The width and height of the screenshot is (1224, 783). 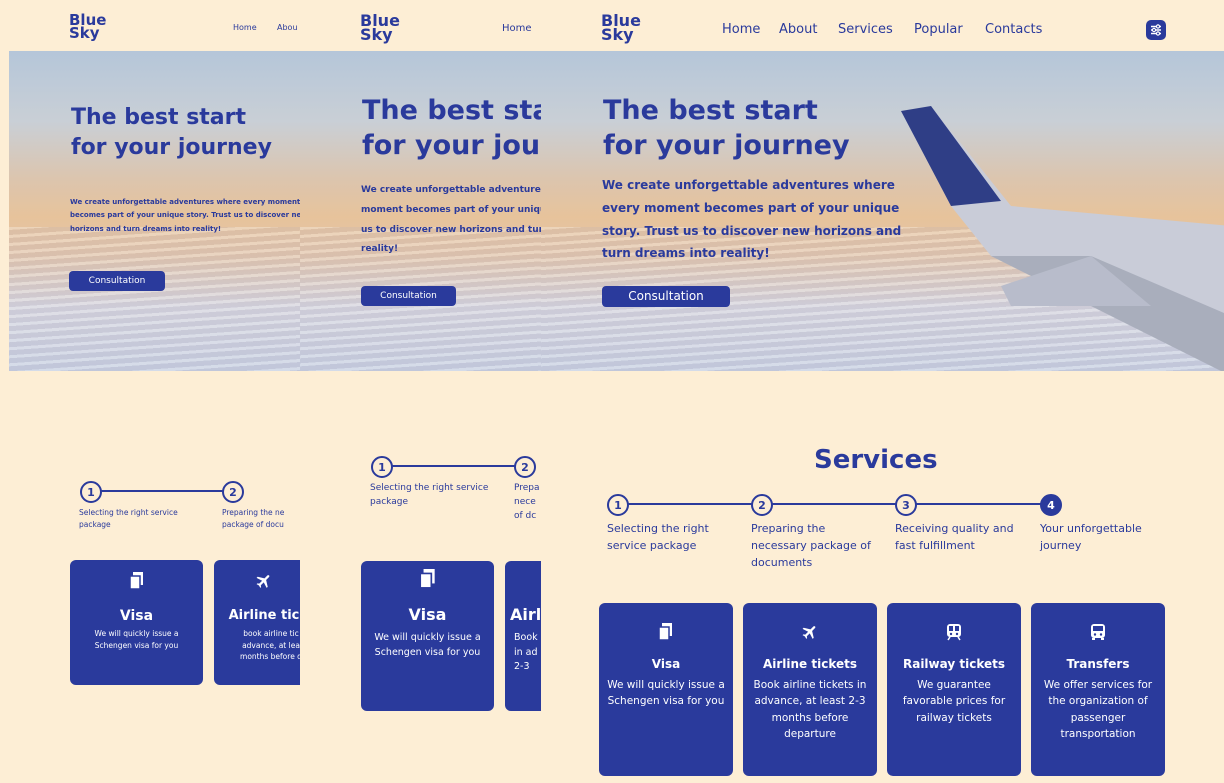 I want to click on nav-popular: Popular, so click(x=938, y=29).